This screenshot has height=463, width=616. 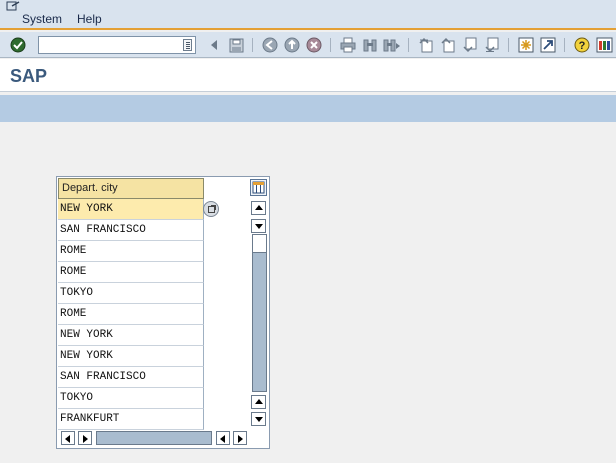 I want to click on column-header-depart-city: Depart. city, so click(x=131, y=188).